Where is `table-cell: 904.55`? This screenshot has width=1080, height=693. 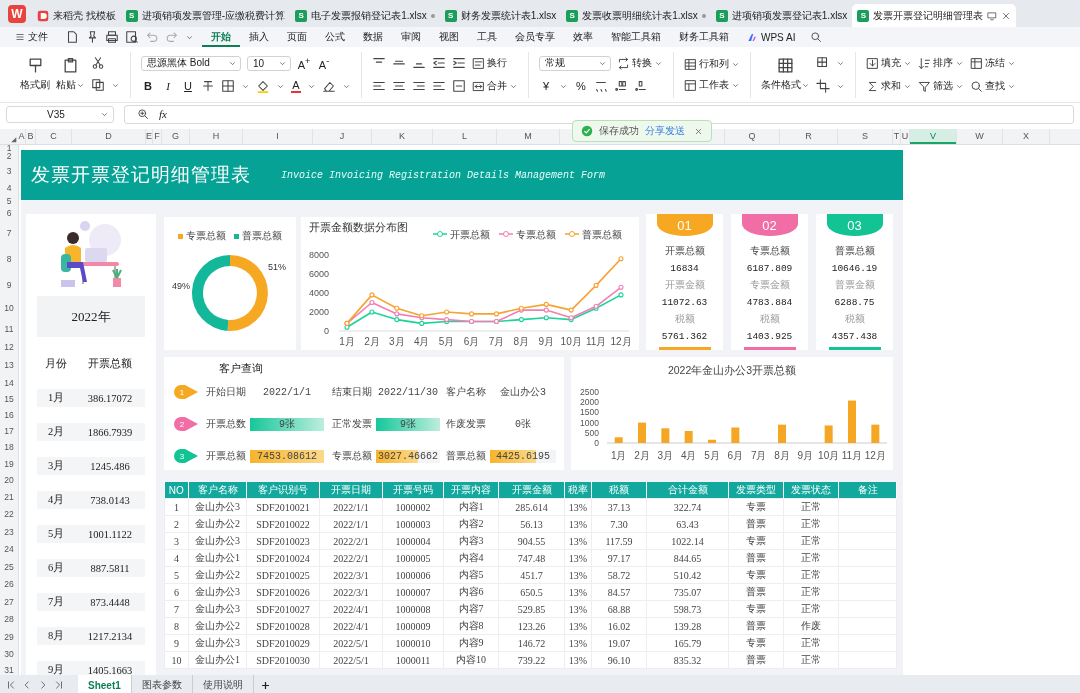
table-cell: 904.55 is located at coordinates (531, 541).